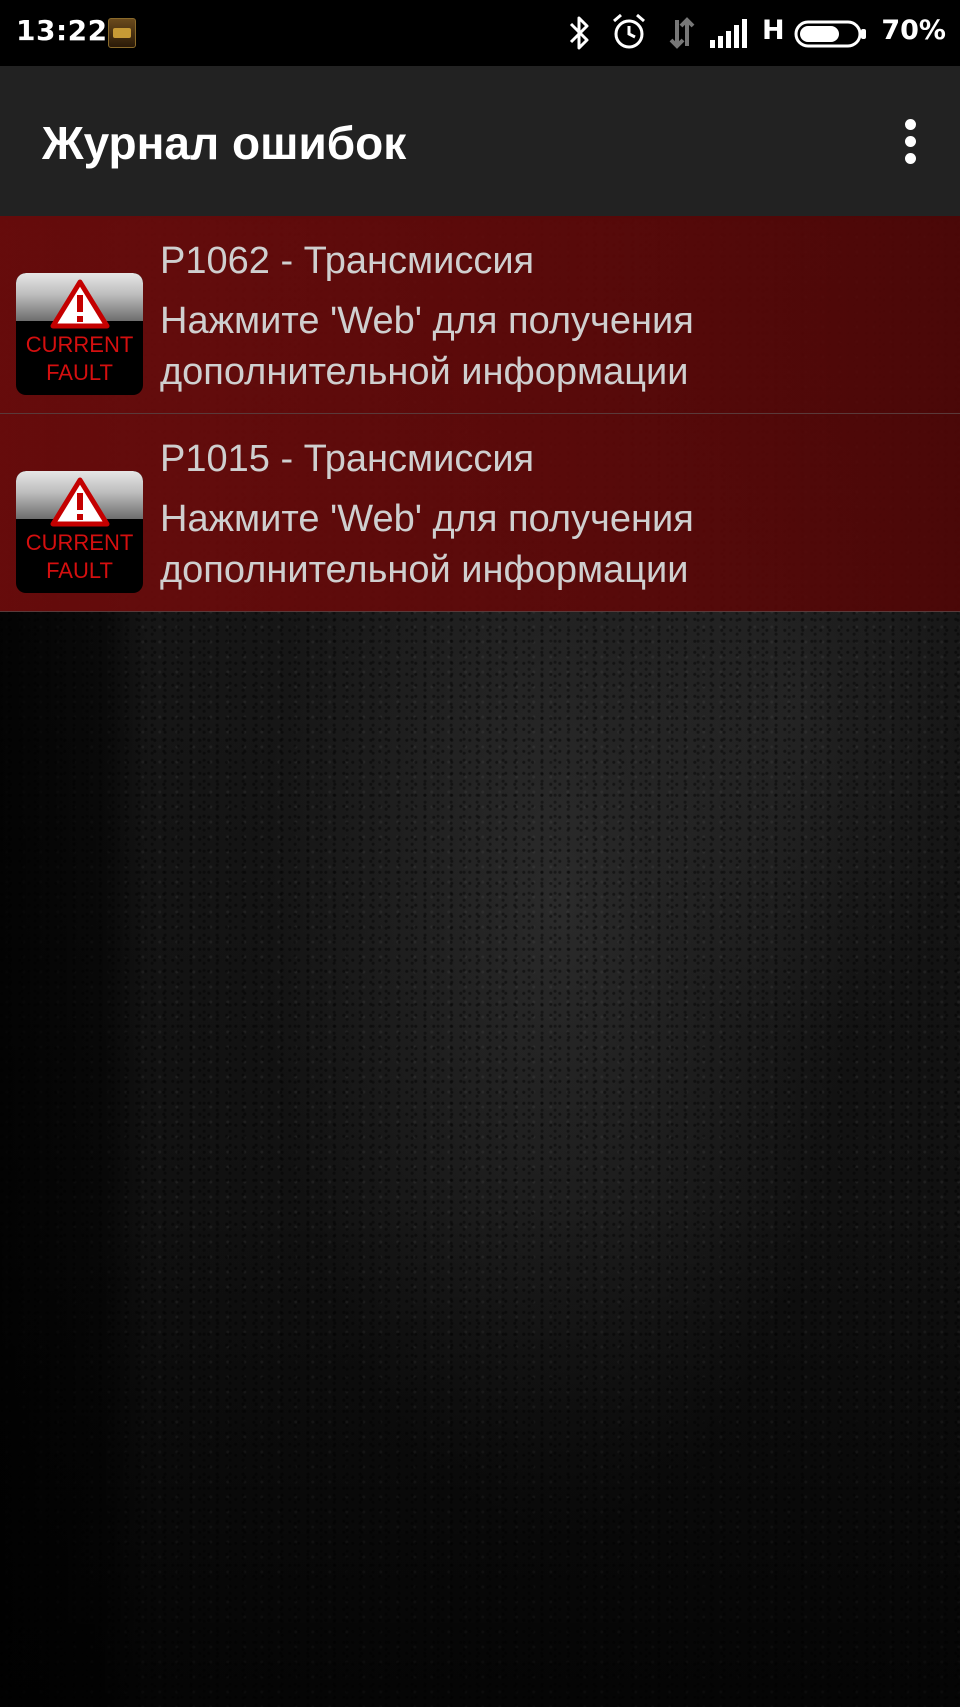 The width and height of the screenshot is (960, 1707). I want to click on signal-icon, so click(728, 33).